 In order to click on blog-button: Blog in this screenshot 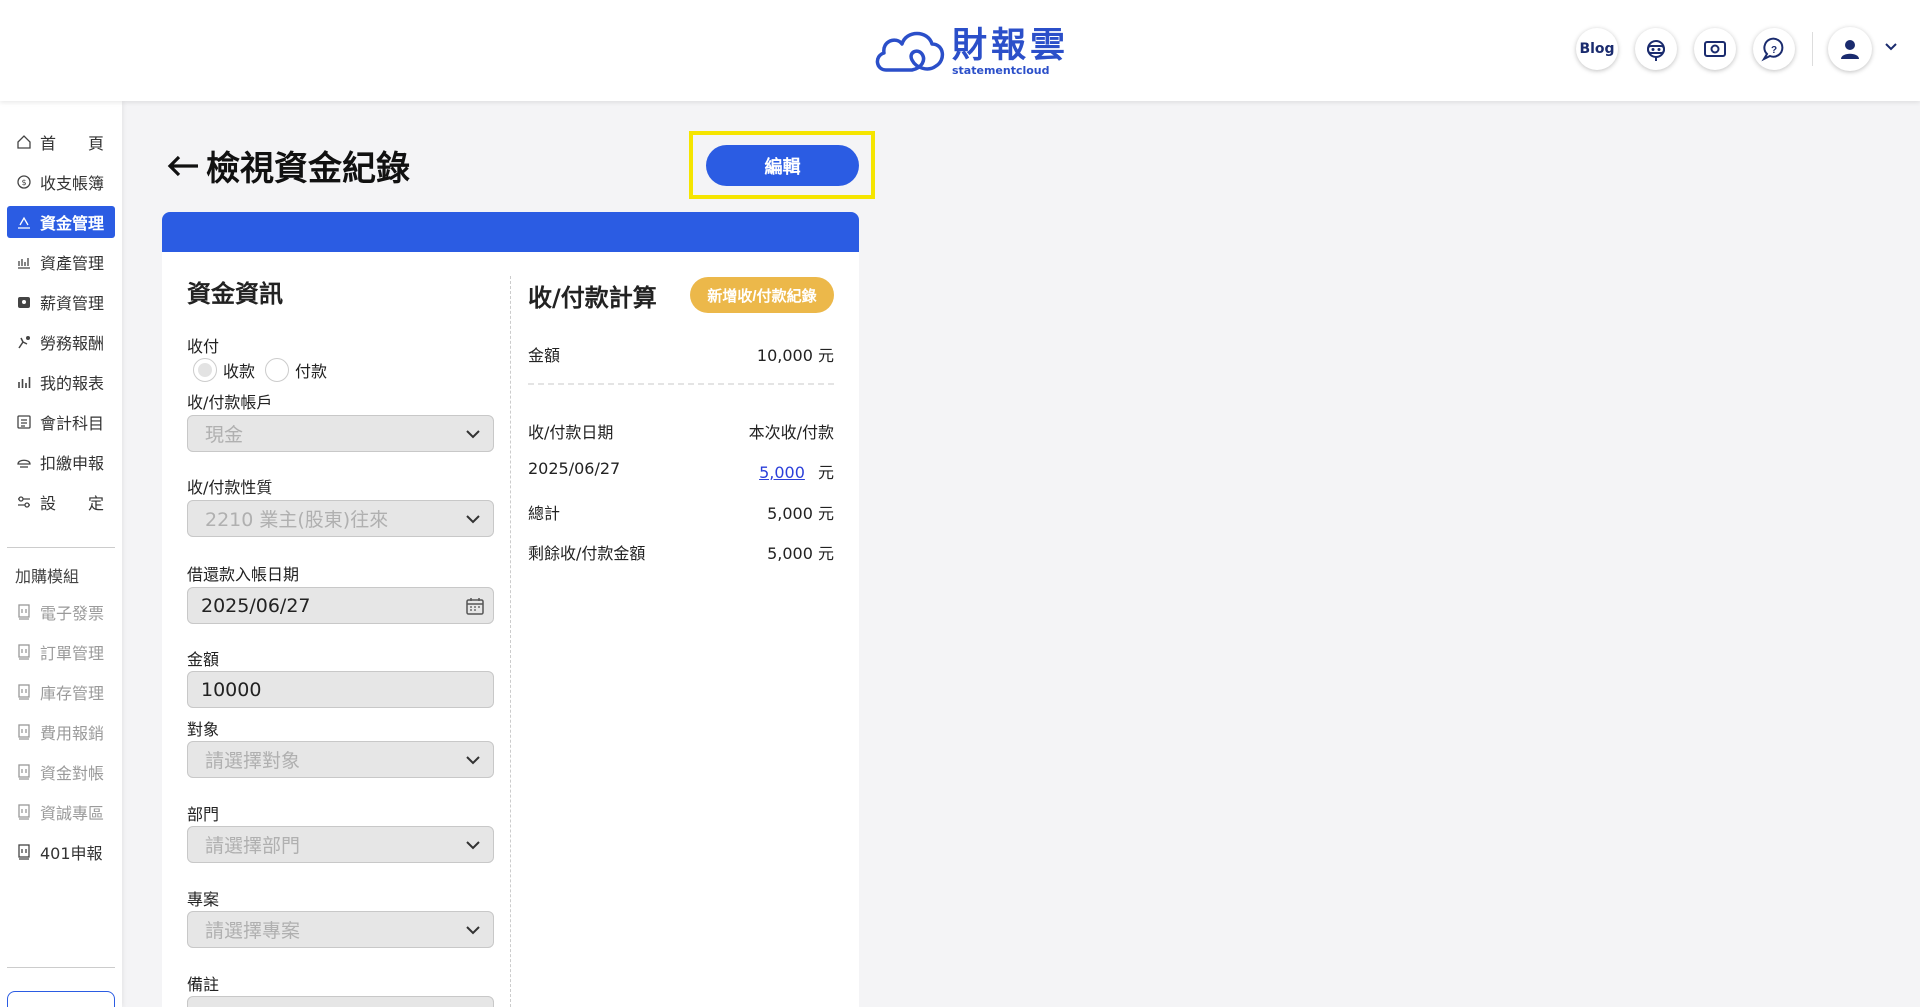, I will do `click(1597, 49)`.